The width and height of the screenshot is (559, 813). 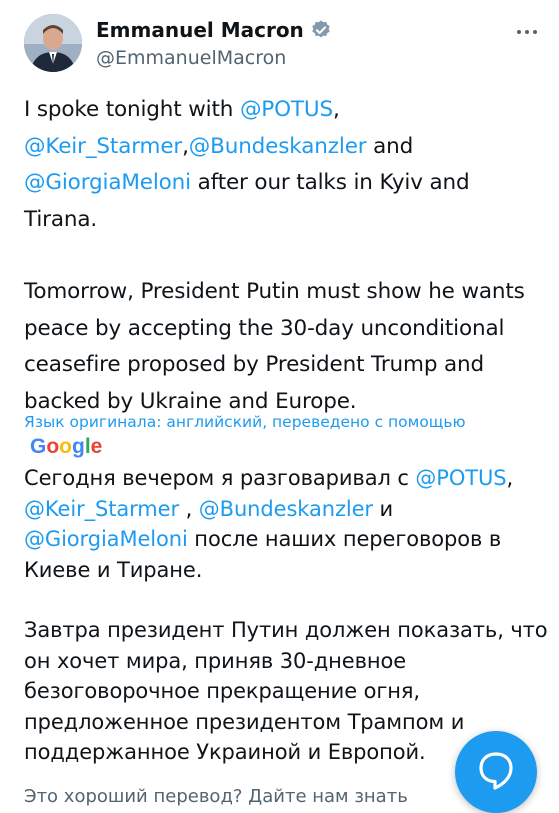 I want to click on verified-badge-icon, so click(x=321, y=29).